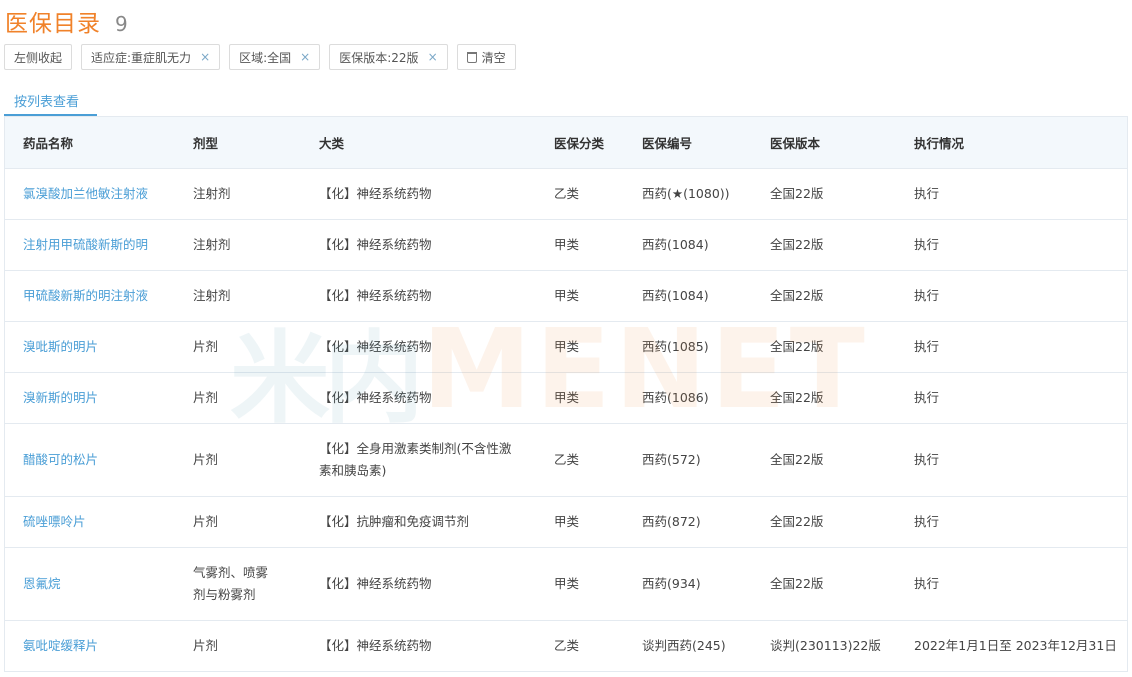  What do you see at coordinates (566, 102) in the screenshot?
I see `view-tabs: 按列表查看` at bounding box center [566, 102].